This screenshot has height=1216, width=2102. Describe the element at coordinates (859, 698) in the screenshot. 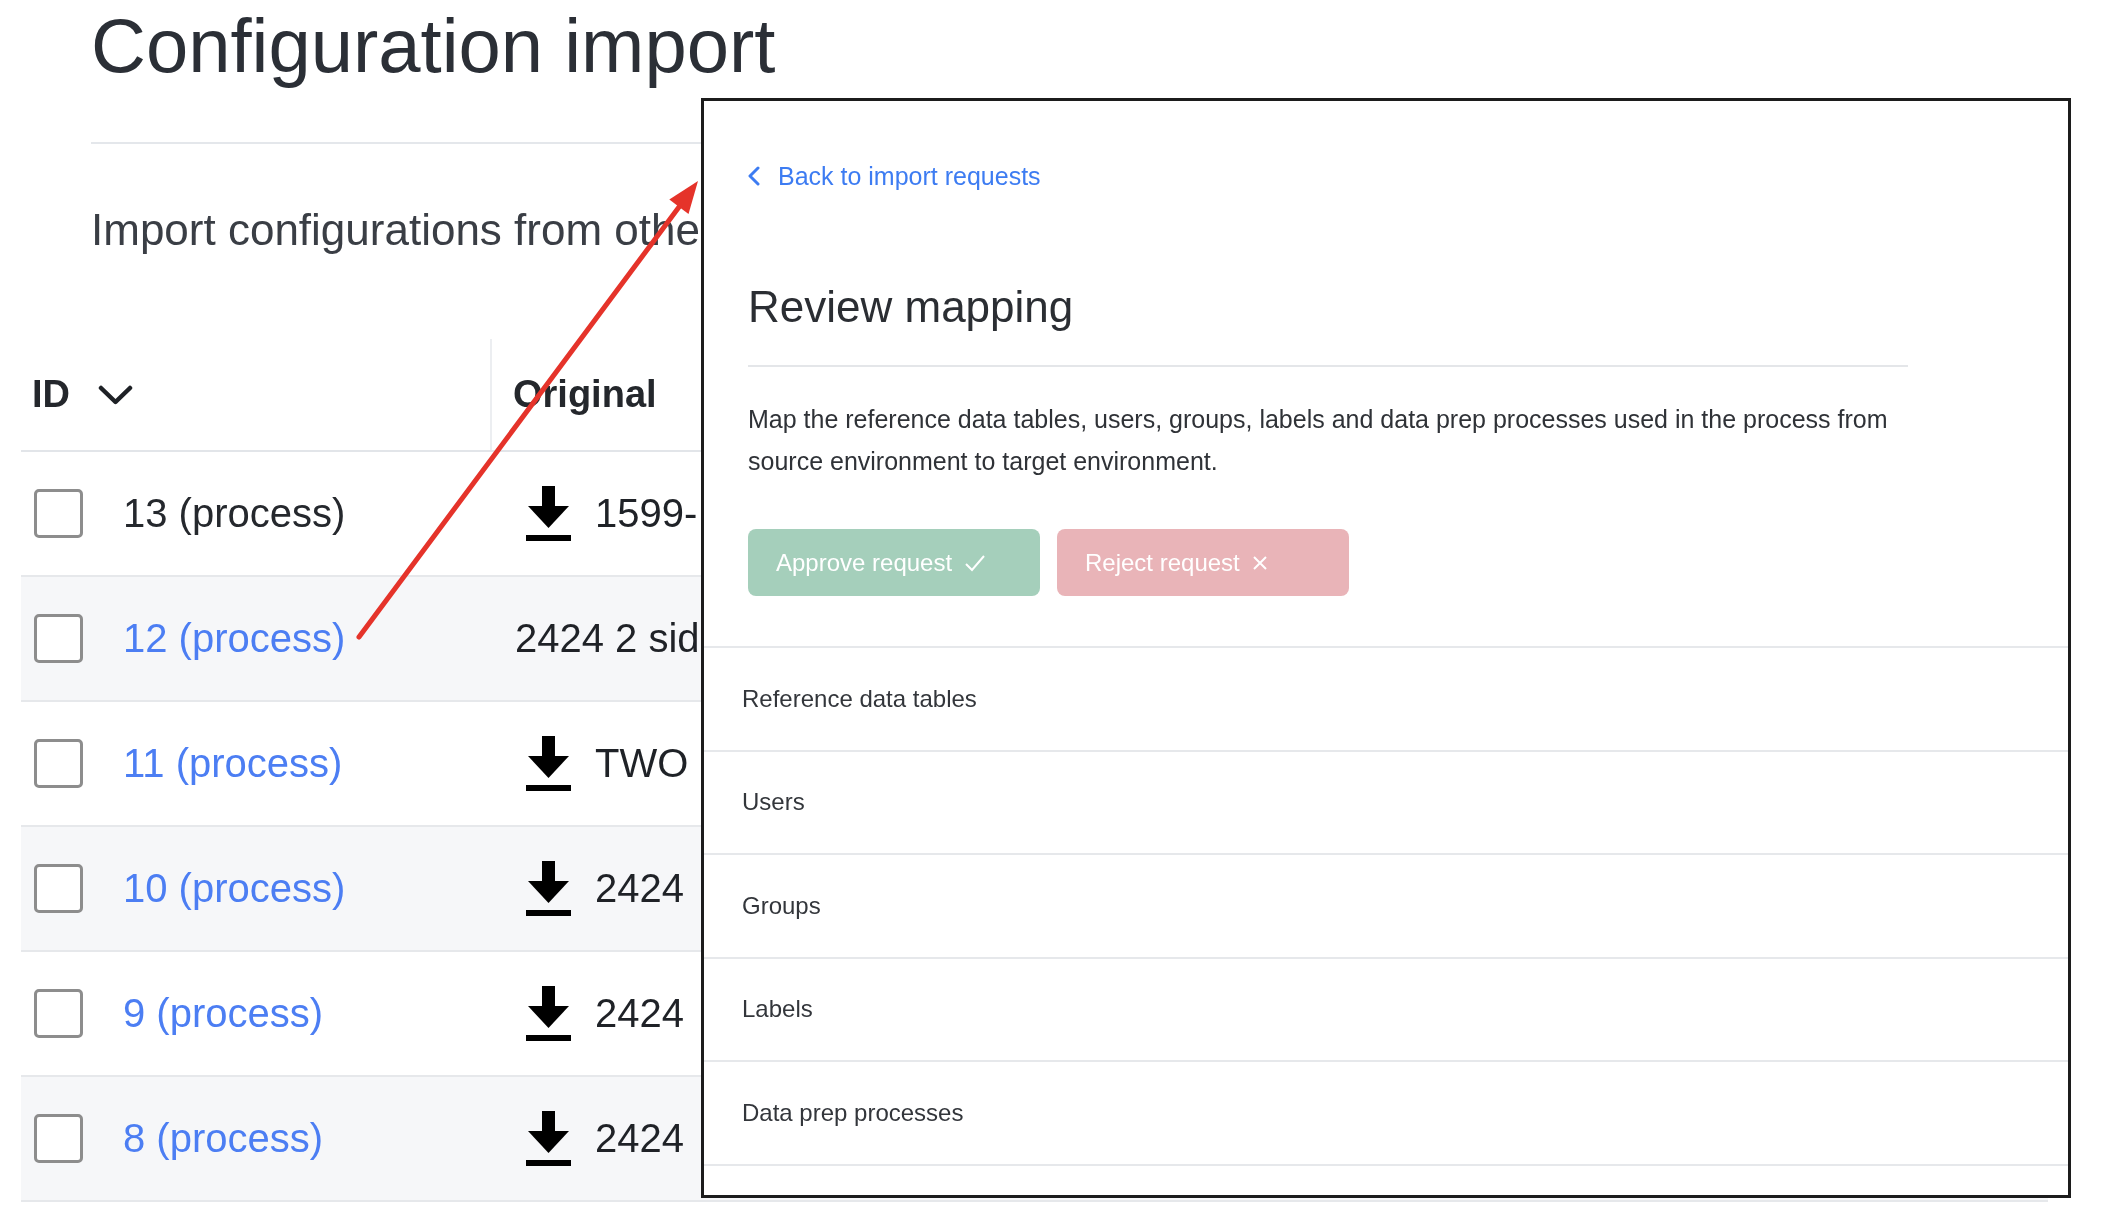

I see `section-label: Reference data tables` at that location.